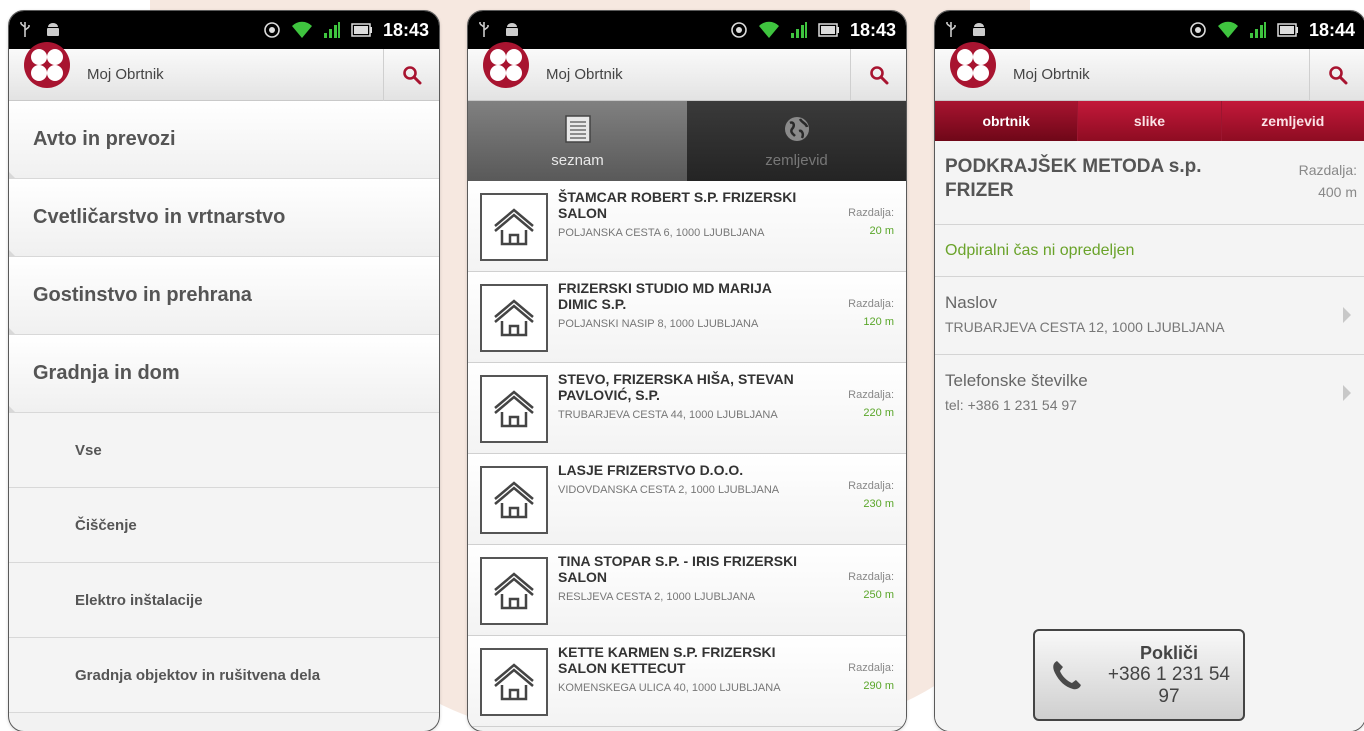 The width and height of the screenshot is (1364, 731). Describe the element at coordinates (1149, 571) in the screenshot. I see `call-area: Pokliči +386 1 231 54 97` at that location.